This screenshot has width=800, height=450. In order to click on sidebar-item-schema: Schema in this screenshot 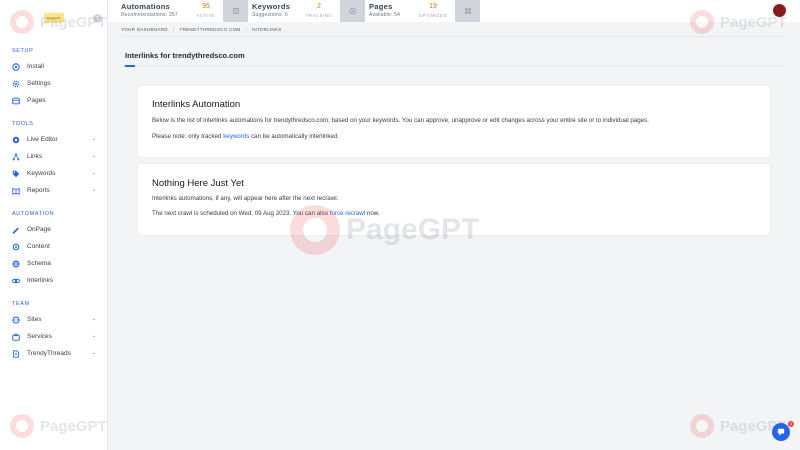, I will do `click(53, 263)`.